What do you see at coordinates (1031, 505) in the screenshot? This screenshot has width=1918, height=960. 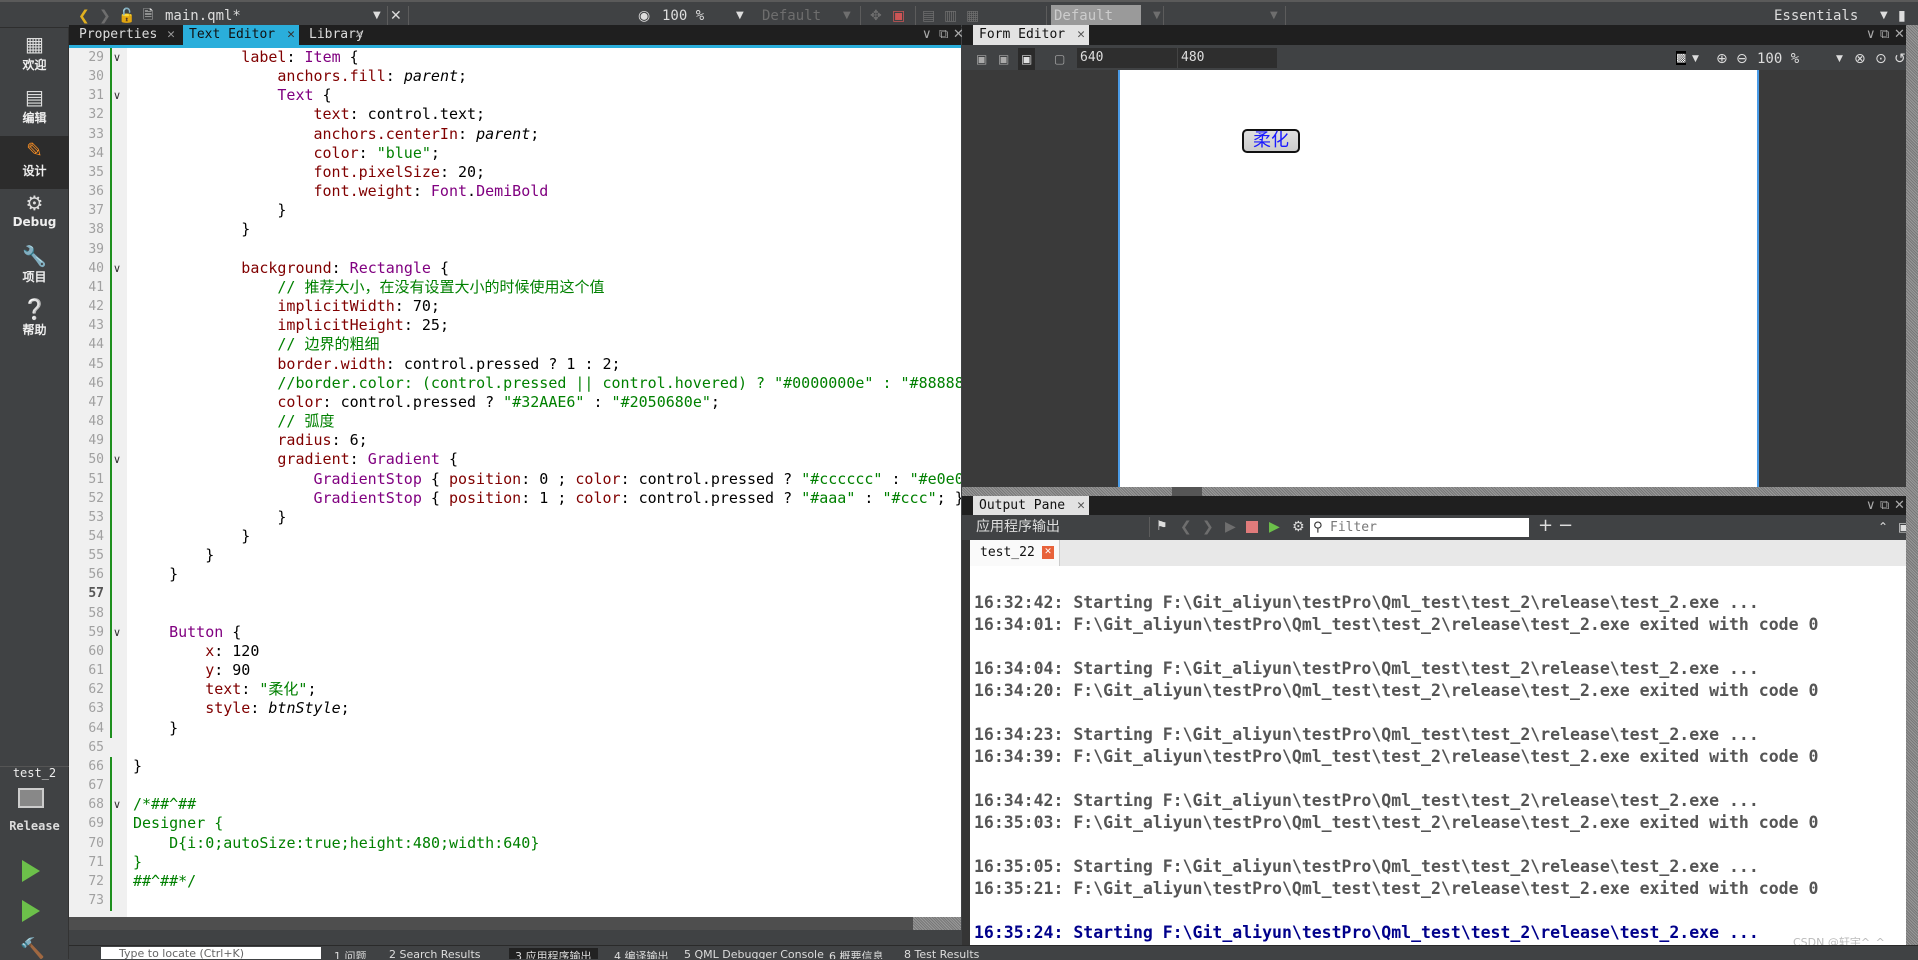 I see `tab-output-pane: Output Pane ✕` at bounding box center [1031, 505].